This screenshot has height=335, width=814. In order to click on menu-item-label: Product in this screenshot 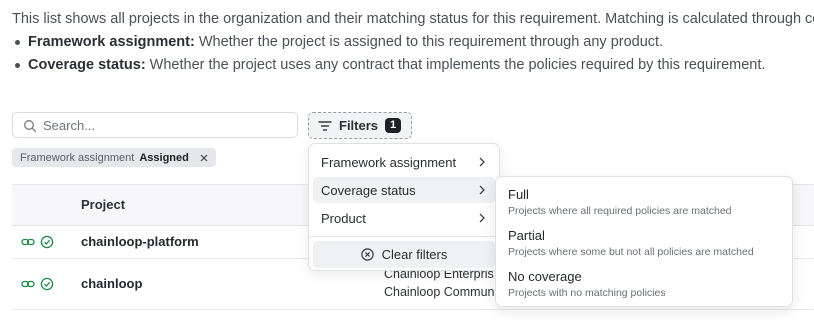, I will do `click(343, 218)`.